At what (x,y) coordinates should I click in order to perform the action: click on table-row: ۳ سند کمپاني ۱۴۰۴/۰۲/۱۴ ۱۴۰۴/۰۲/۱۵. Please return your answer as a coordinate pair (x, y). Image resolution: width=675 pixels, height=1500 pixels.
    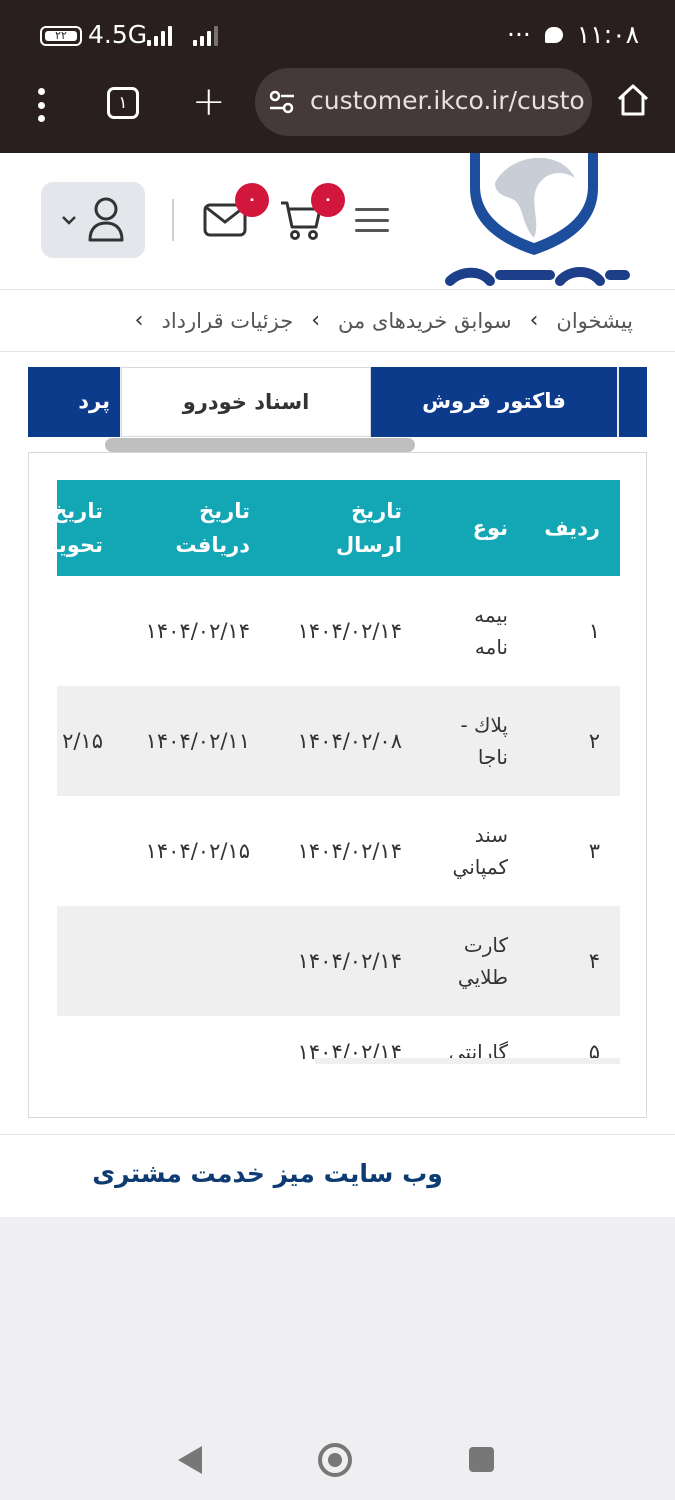
    Looking at the image, I should click on (338, 851).